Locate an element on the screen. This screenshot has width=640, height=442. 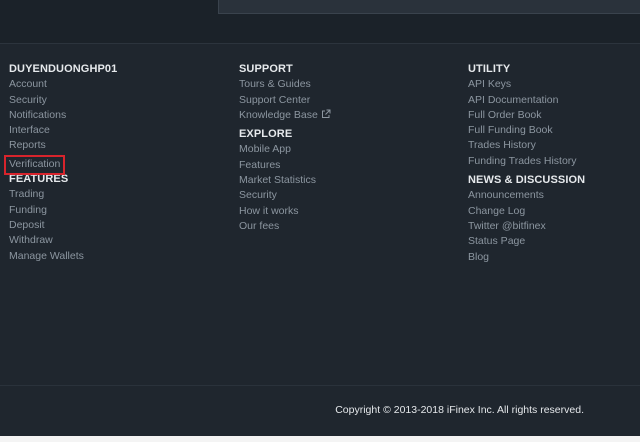
footer-link-reports: Reports is located at coordinates (63, 145).